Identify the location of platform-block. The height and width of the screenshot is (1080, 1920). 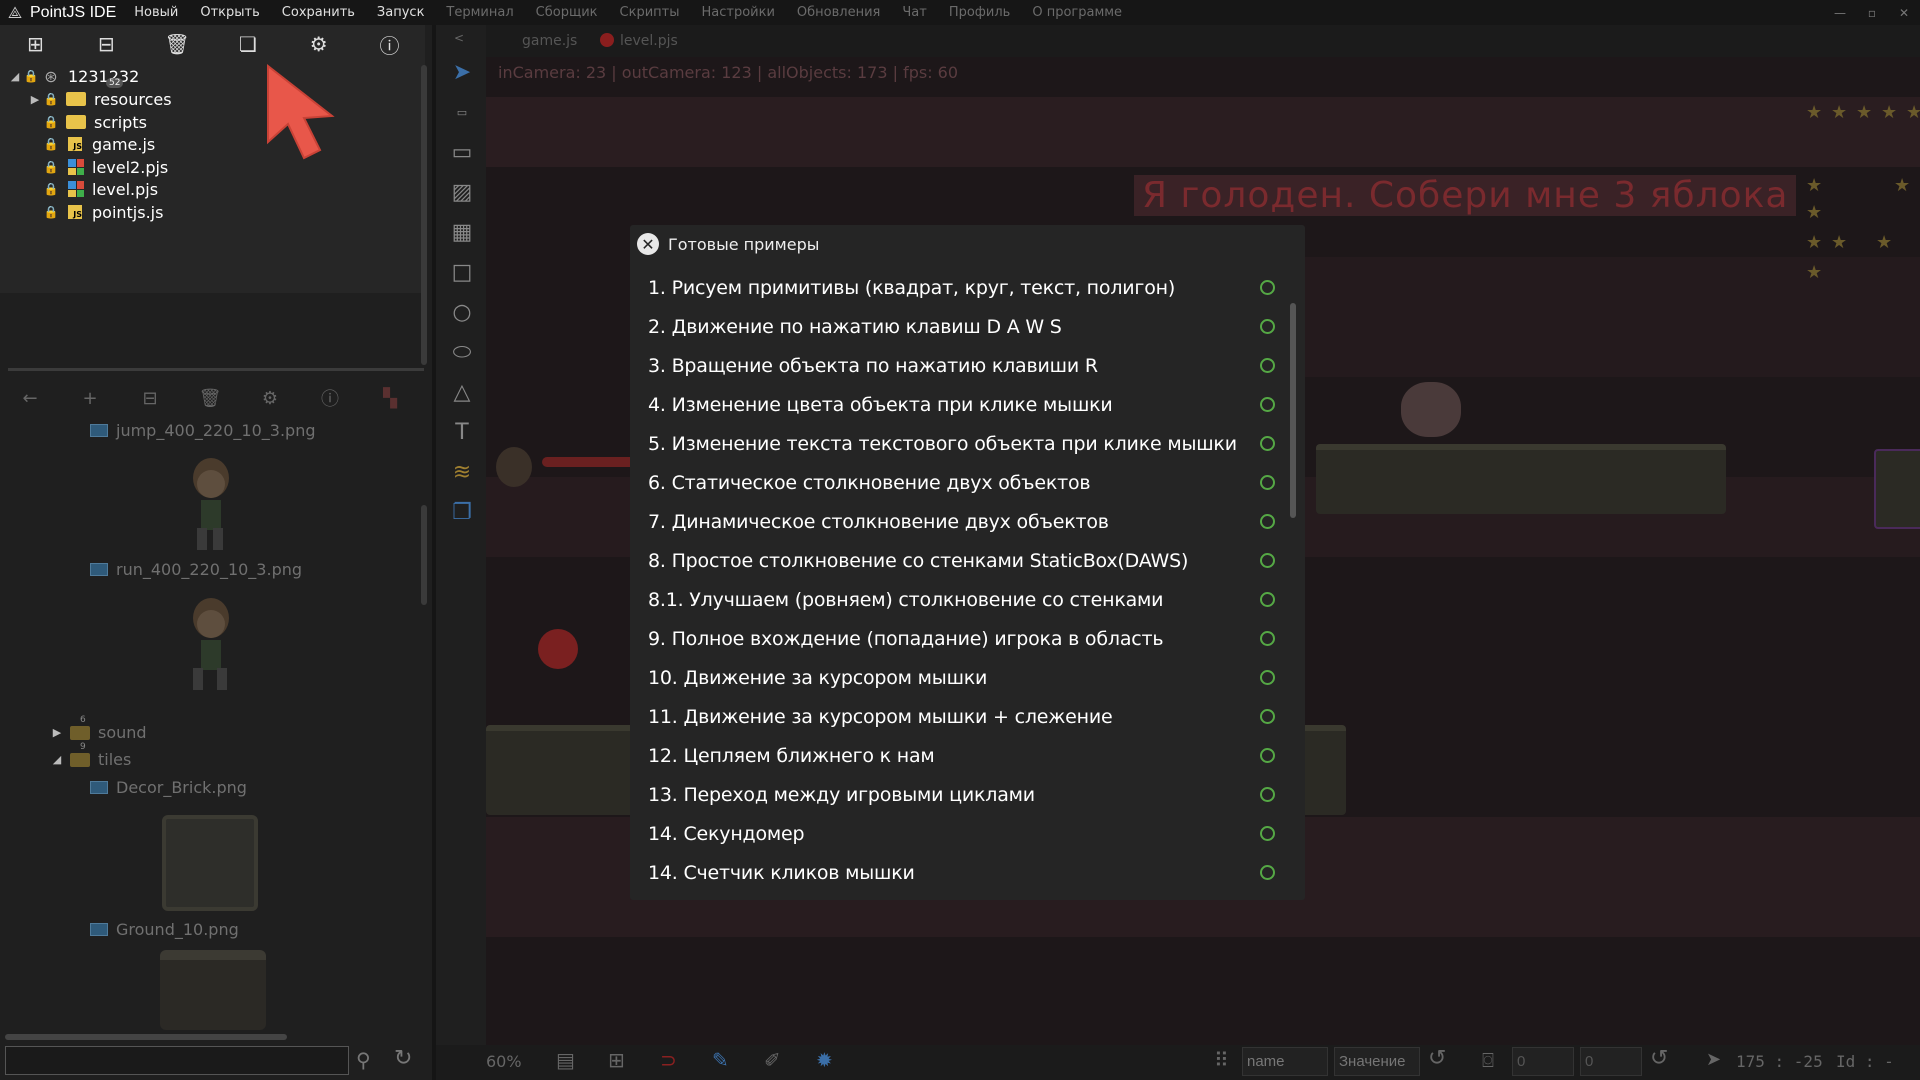
(1897, 489).